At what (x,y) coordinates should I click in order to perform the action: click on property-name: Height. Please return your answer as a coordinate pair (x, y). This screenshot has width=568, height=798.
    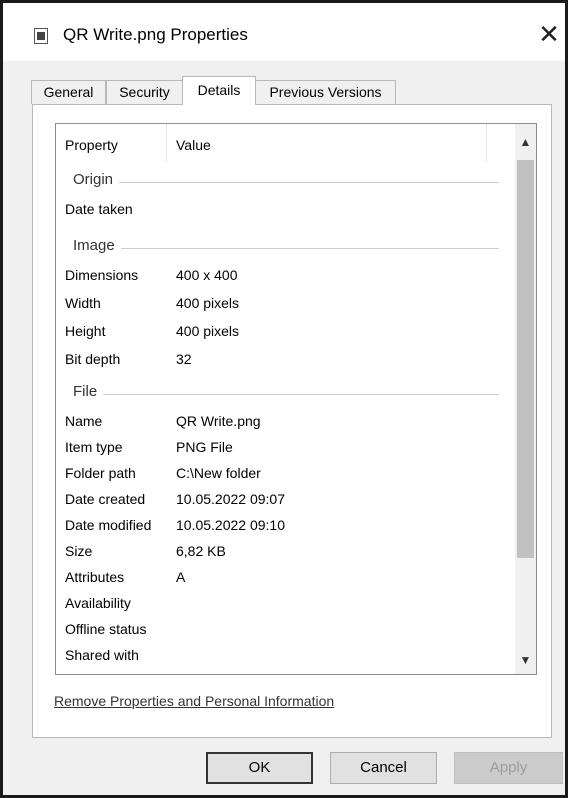
    Looking at the image, I should click on (85, 331).